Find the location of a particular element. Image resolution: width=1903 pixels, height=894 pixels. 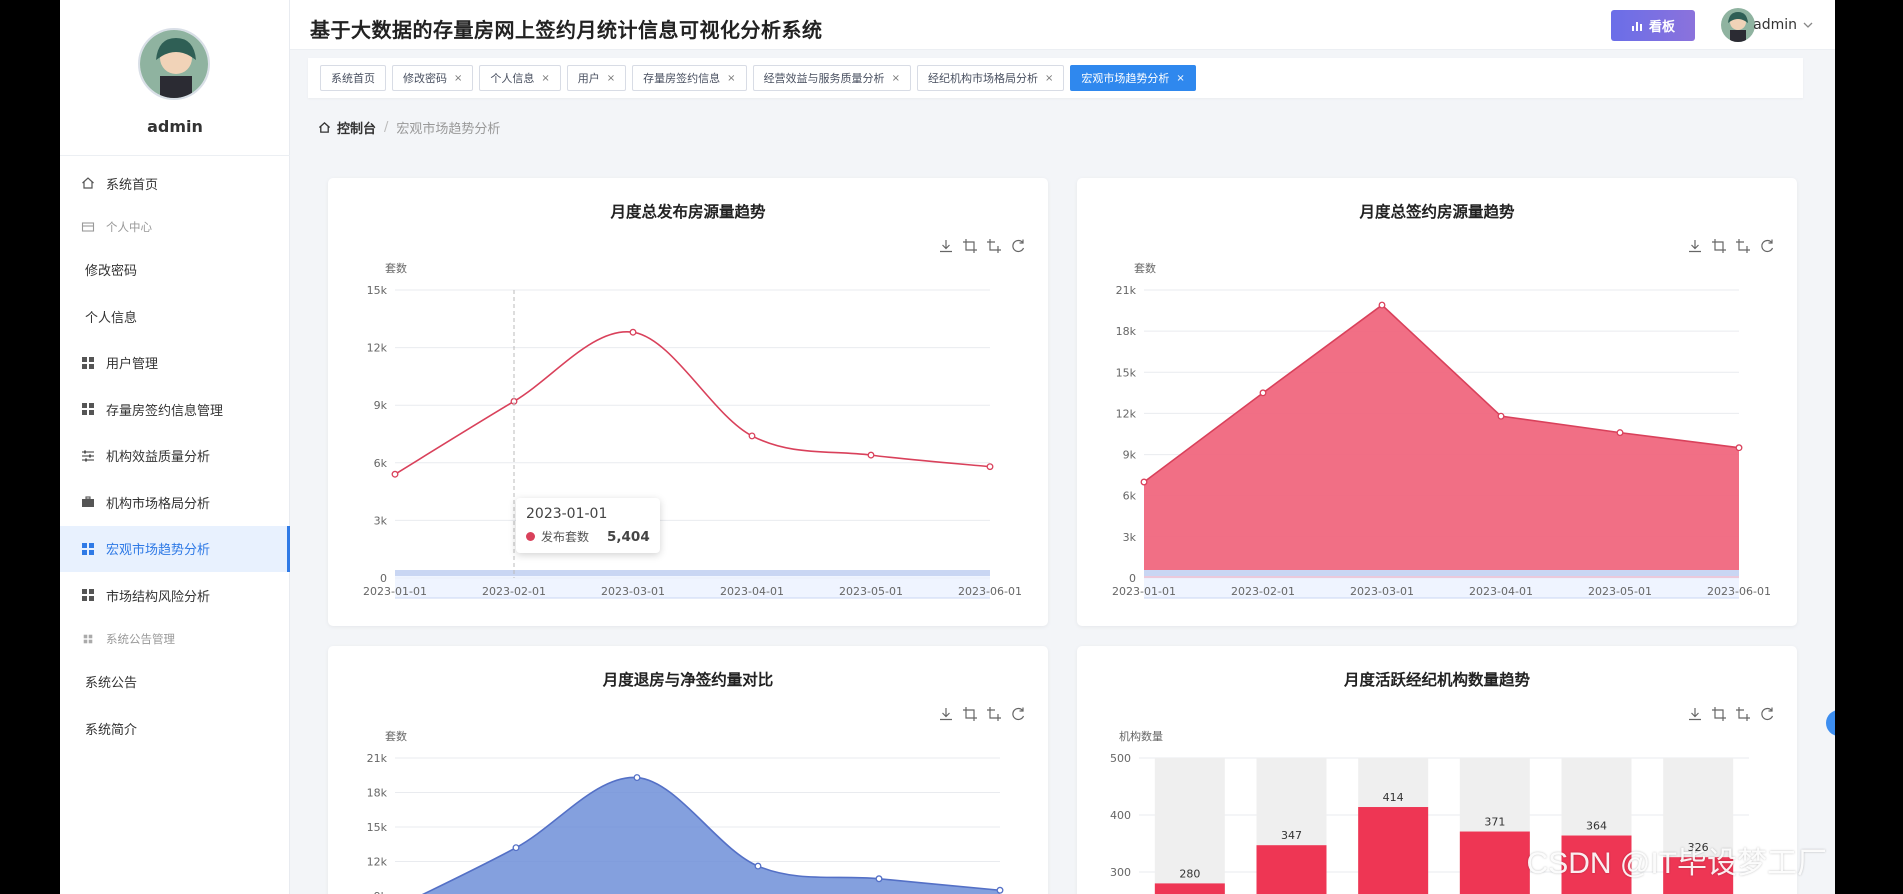

sidebar-item-11: 系统公告 is located at coordinates (175, 682).